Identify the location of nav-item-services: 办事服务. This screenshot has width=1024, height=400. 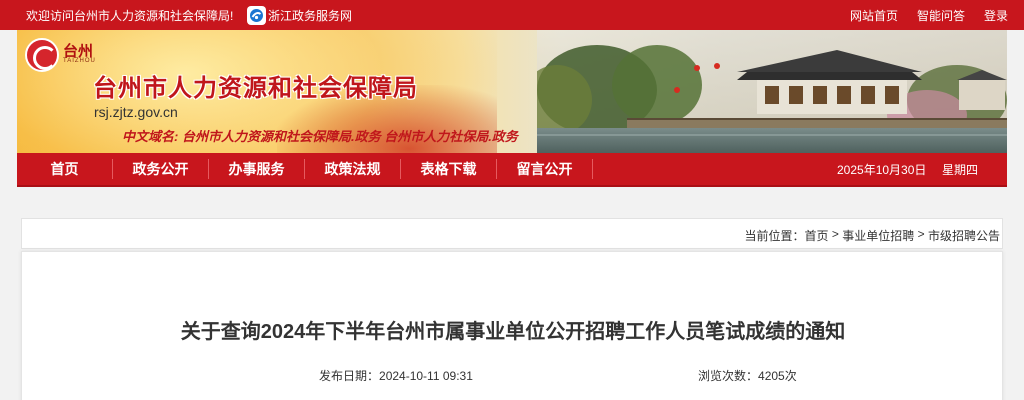
(256, 169).